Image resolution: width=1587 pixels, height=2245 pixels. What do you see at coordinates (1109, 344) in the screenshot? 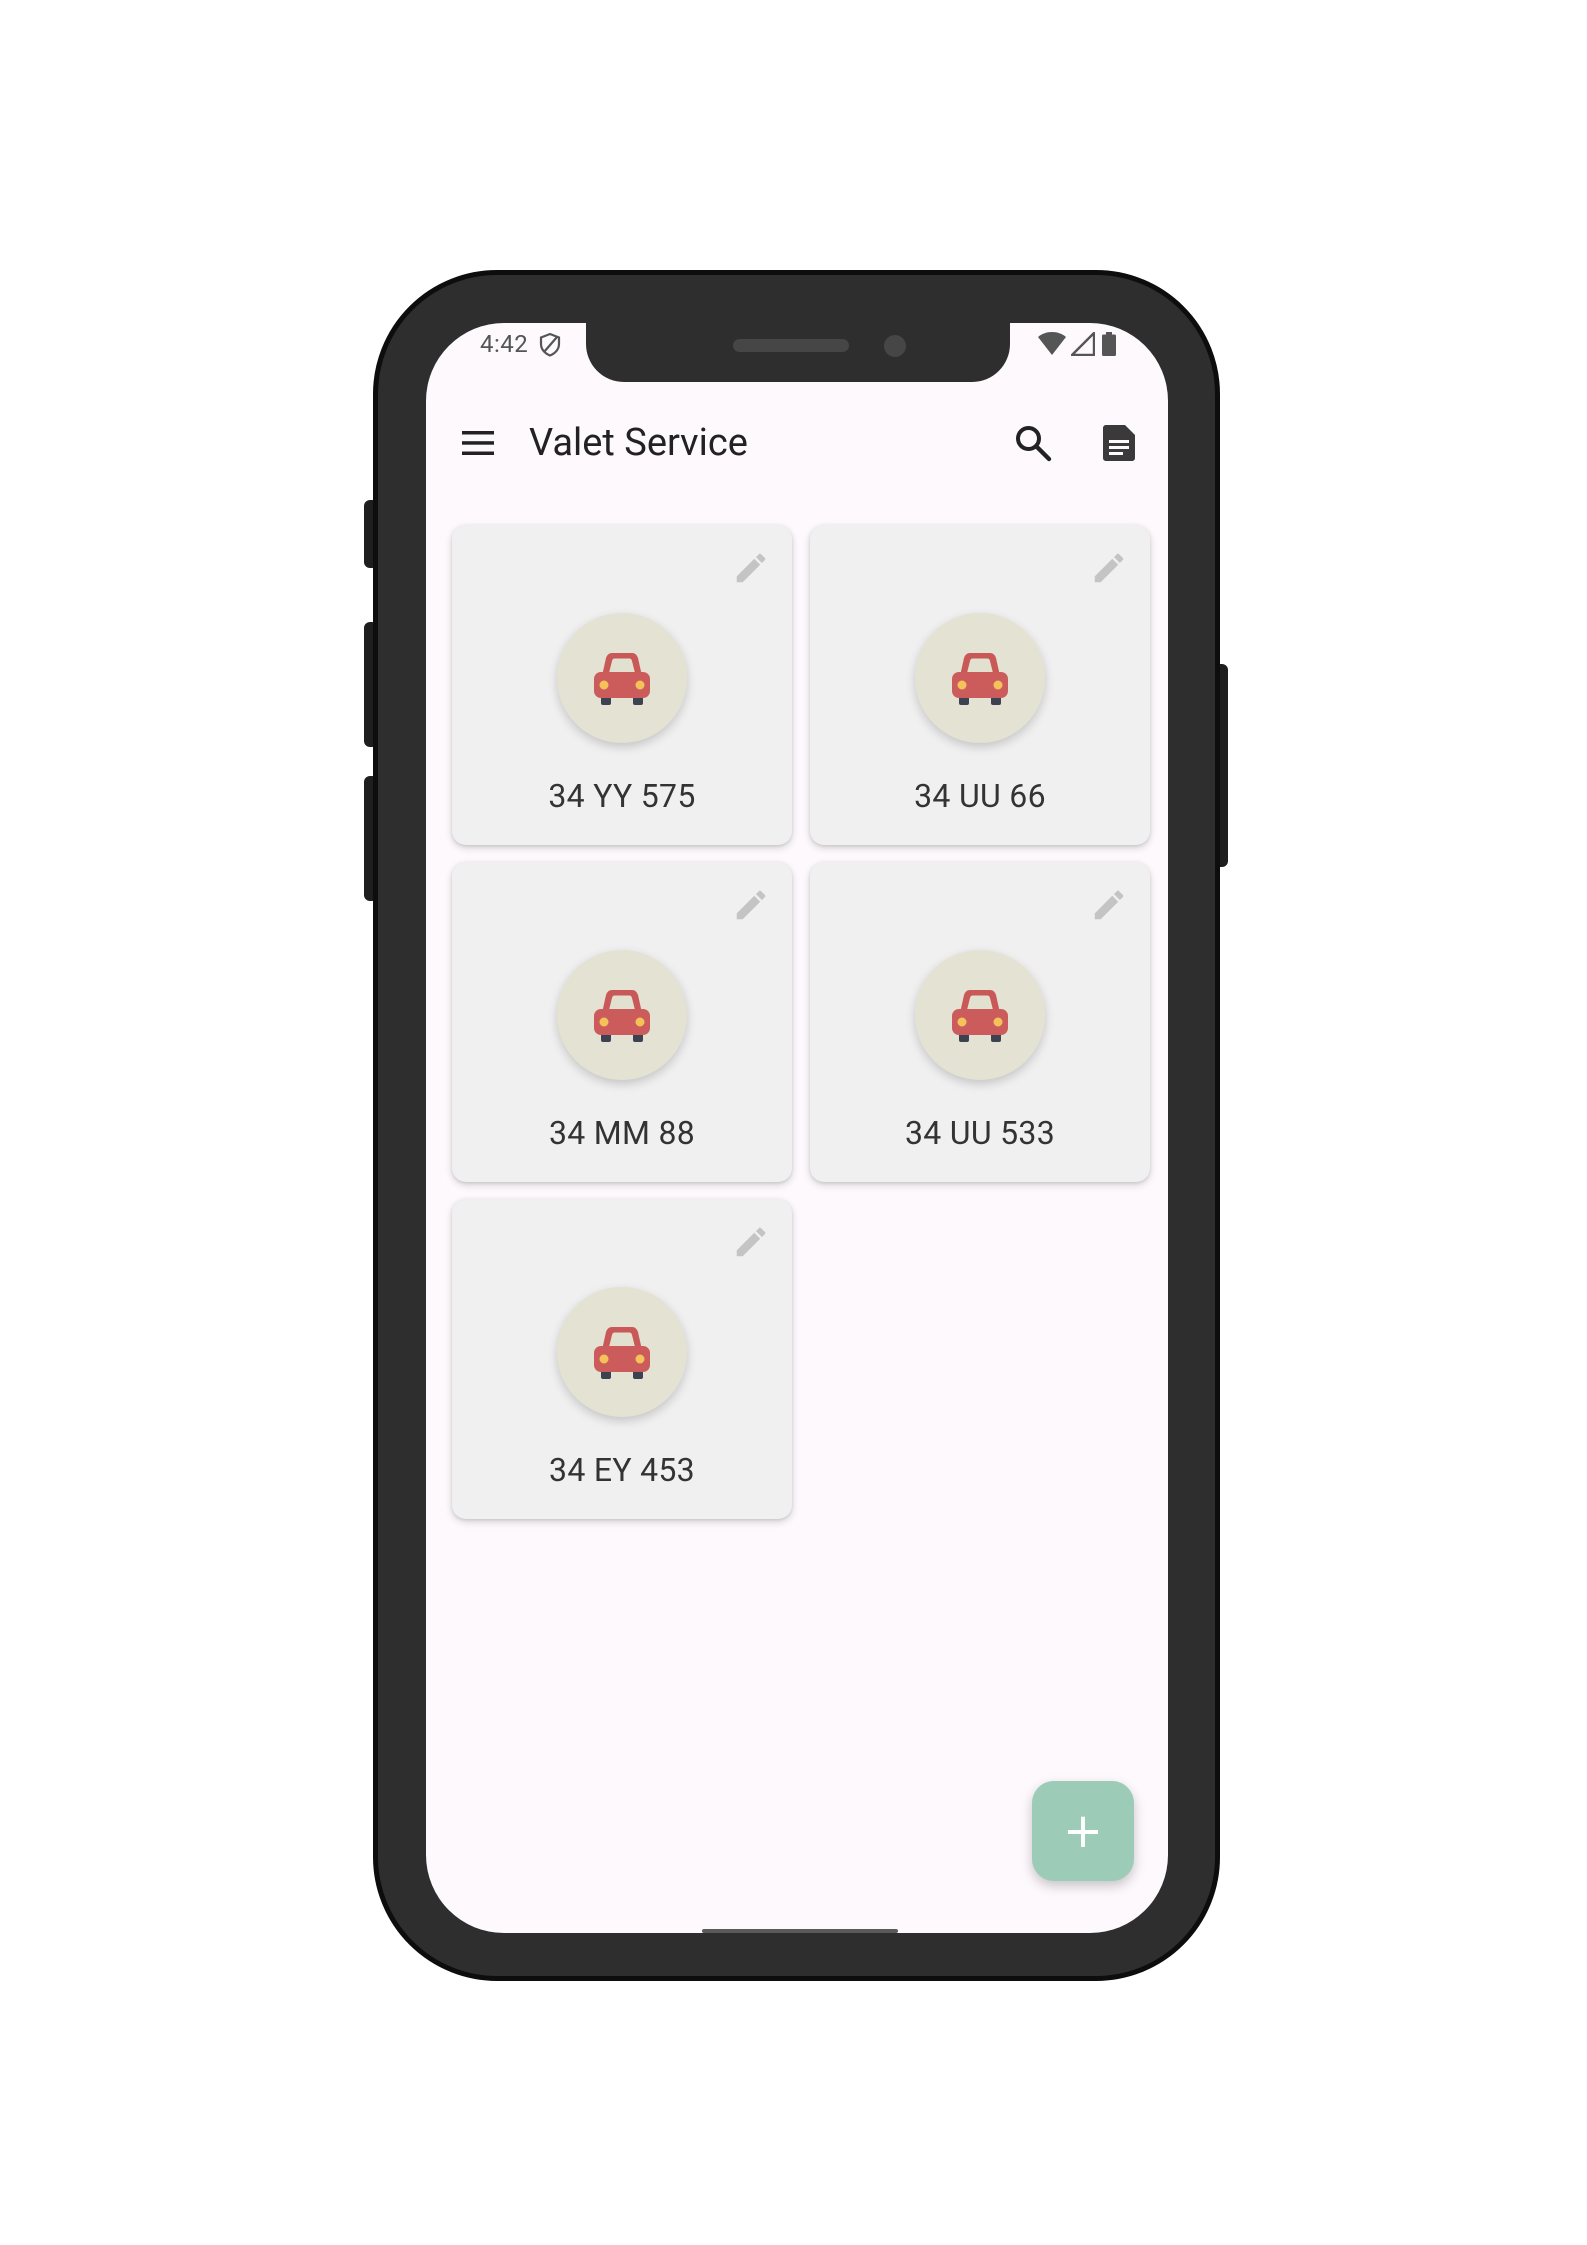
I see `battery-icon` at bounding box center [1109, 344].